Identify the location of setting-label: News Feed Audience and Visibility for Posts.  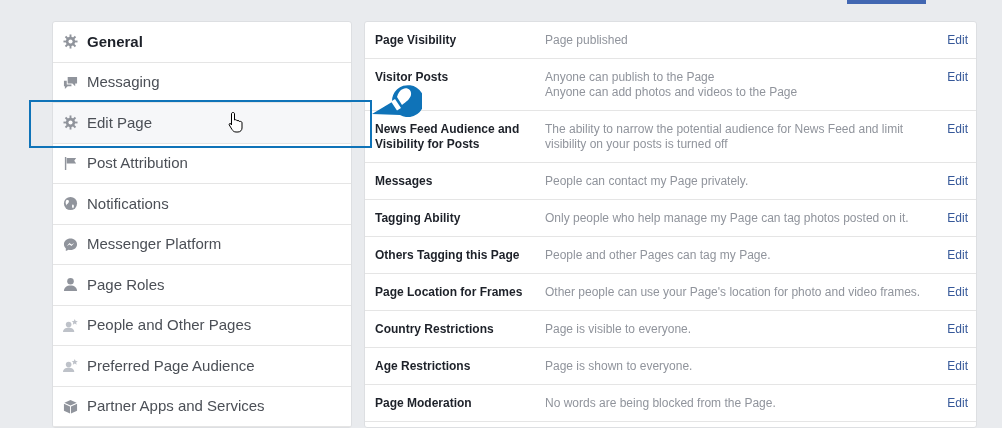
(448, 136).